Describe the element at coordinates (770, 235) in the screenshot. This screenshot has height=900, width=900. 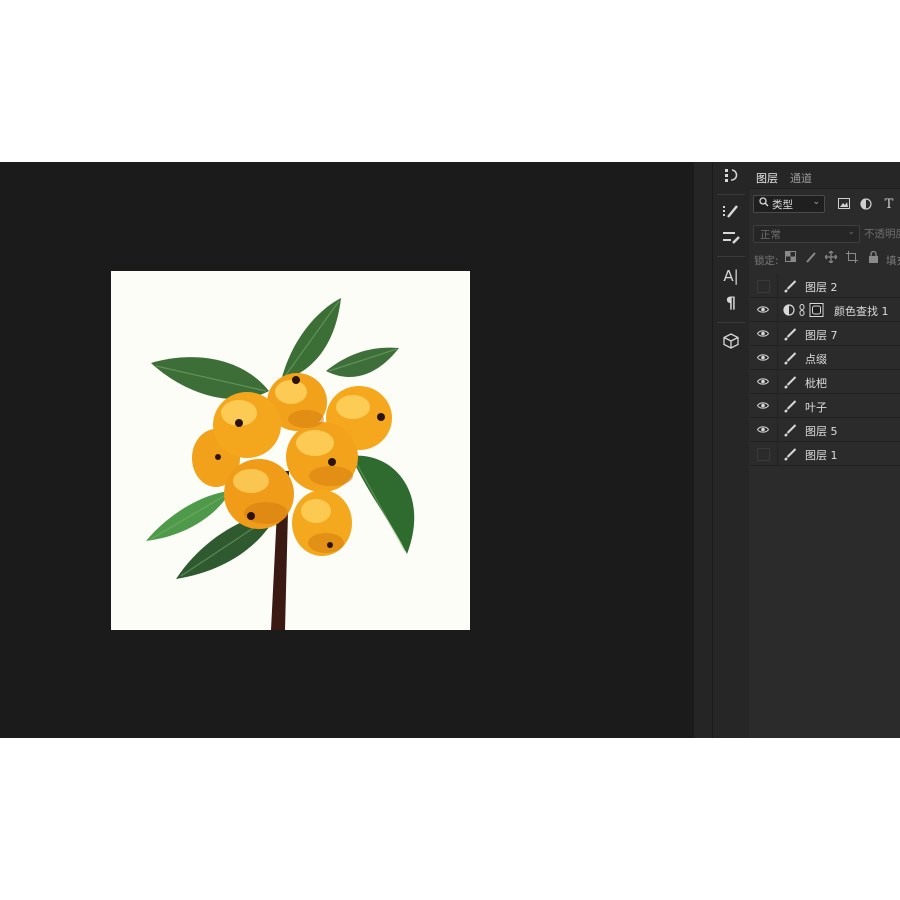
I see `blend-mode-label: 正常` at that location.